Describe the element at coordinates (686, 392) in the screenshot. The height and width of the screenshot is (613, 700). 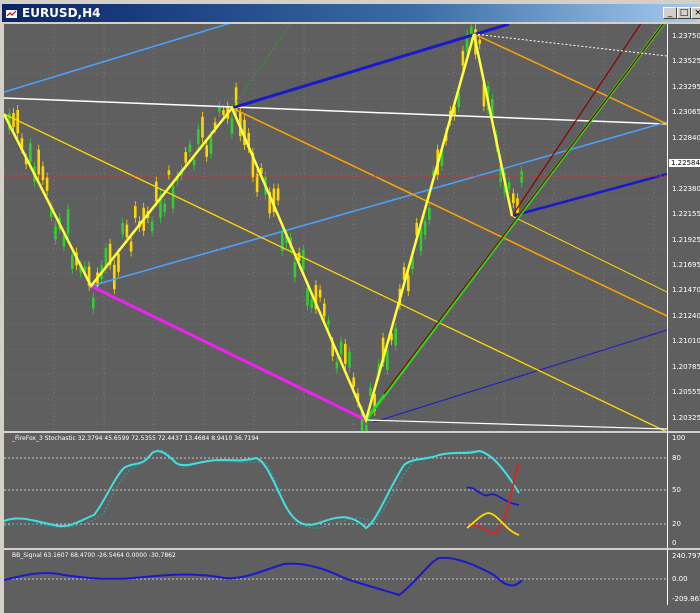
I see `price-axis-label: 1.20555` at that location.